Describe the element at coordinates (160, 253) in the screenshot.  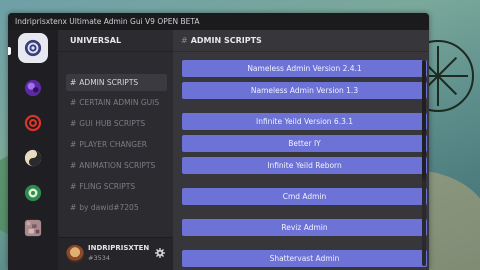
I see `settings-gear-icon` at that location.